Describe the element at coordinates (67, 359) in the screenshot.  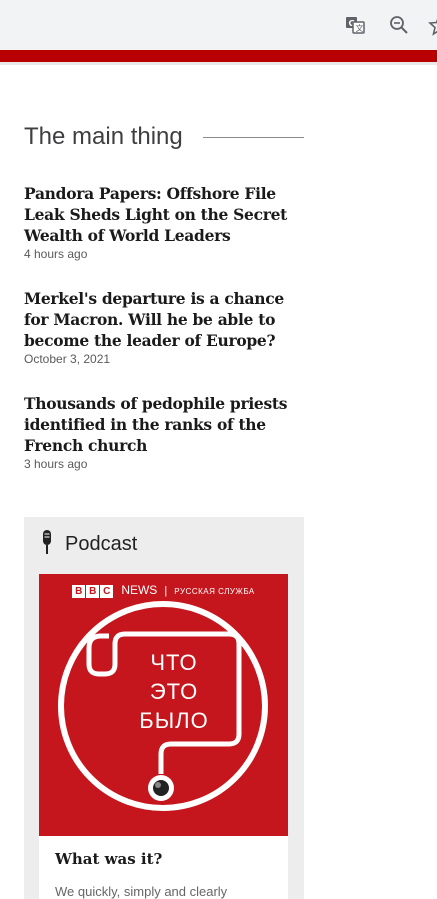
I see `article-timestamp: October 3, 2021` at that location.